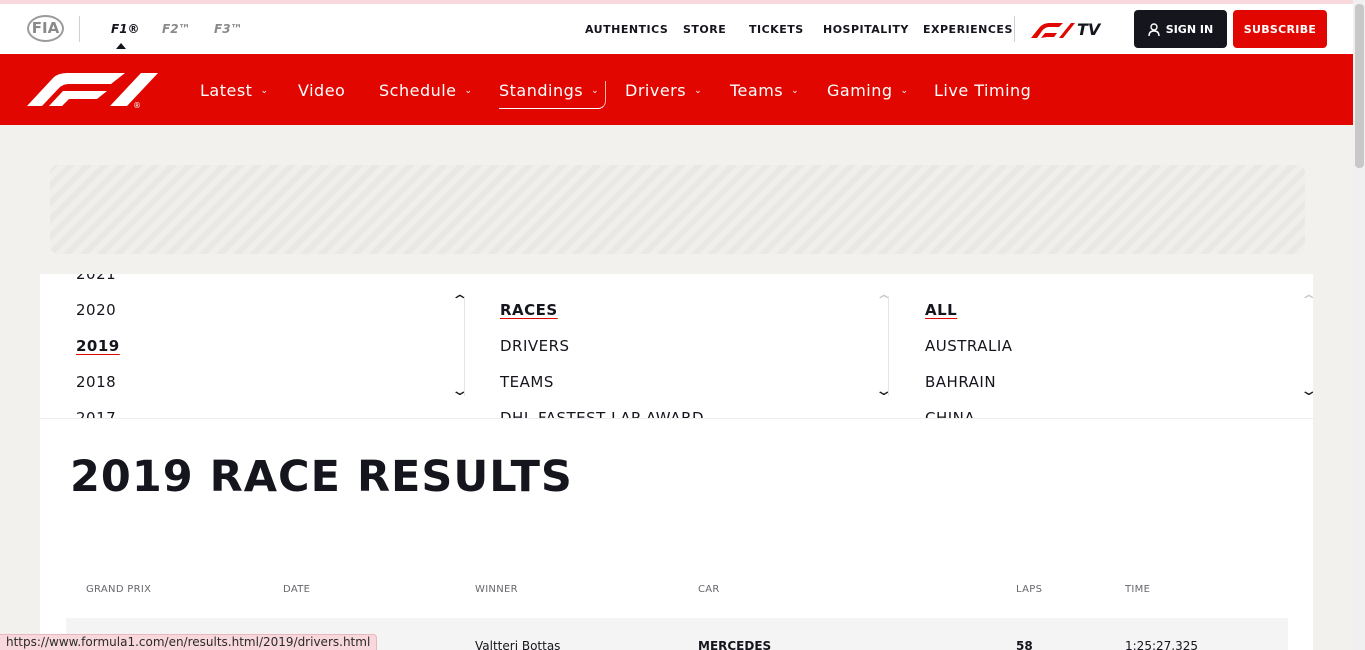  I want to click on fia-logo: FIA, so click(45, 28).